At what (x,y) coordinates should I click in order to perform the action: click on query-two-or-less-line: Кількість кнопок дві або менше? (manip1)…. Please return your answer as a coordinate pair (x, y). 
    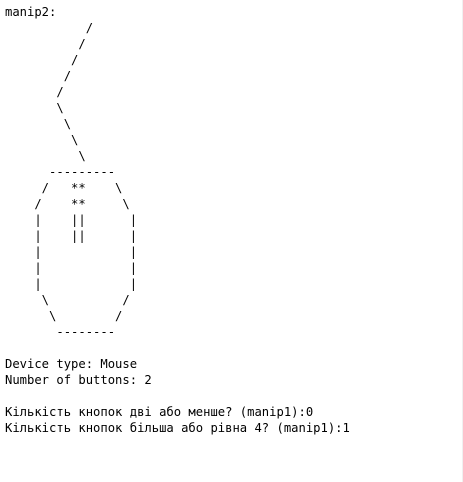
    Looking at the image, I should click on (159, 412).